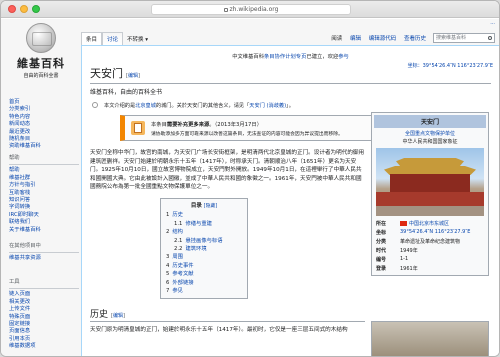 The height and width of the screenshot is (357, 500). What do you see at coordinates (183, 274) in the screenshot?
I see `toc-label: 参考文献` at bounding box center [183, 274].